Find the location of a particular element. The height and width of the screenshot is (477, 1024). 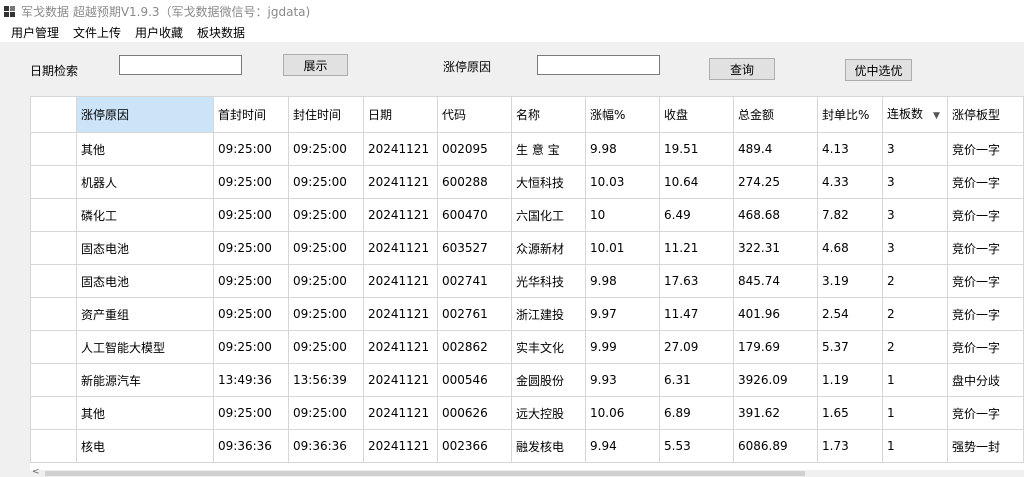

cell-seal-ratio: 1.73 is located at coordinates (850, 446).